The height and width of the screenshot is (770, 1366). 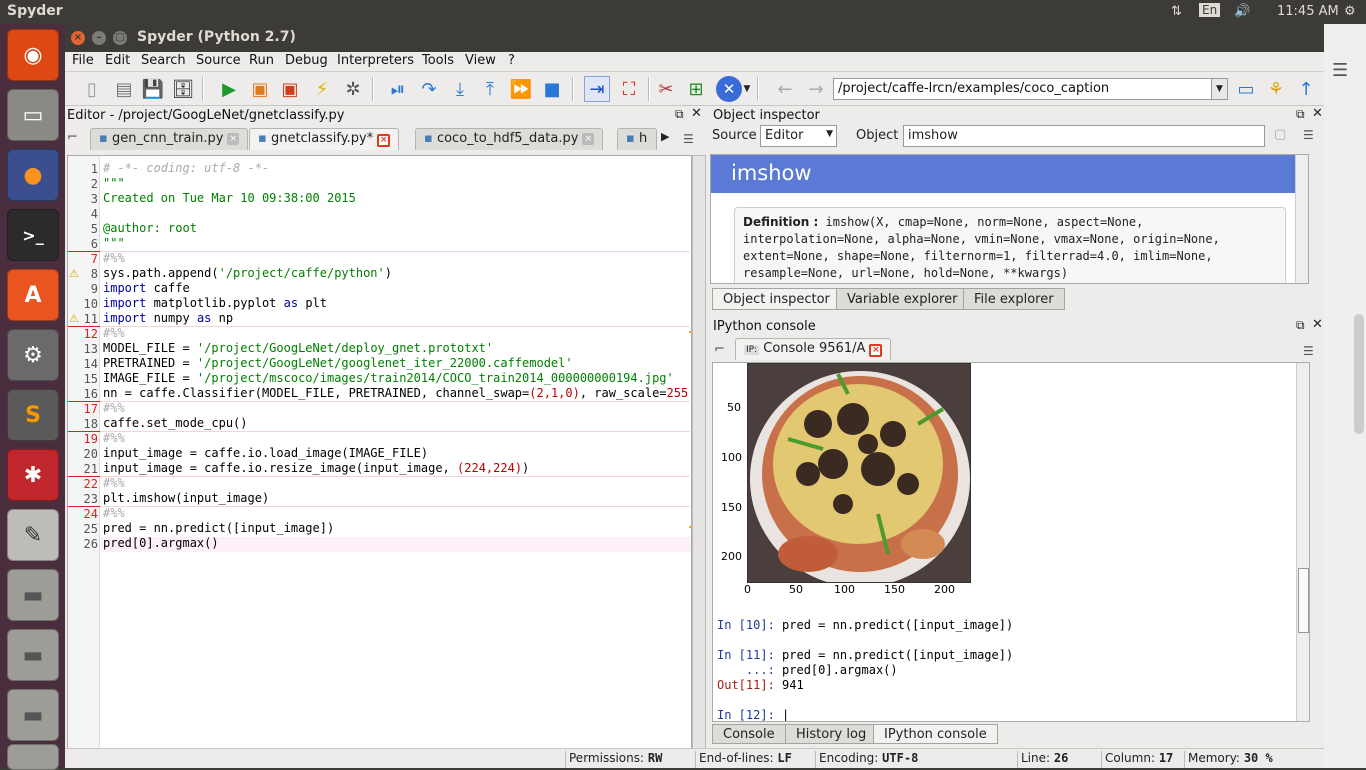 I want to click on tab-object-inspector: Object inspector, so click(x=776, y=299).